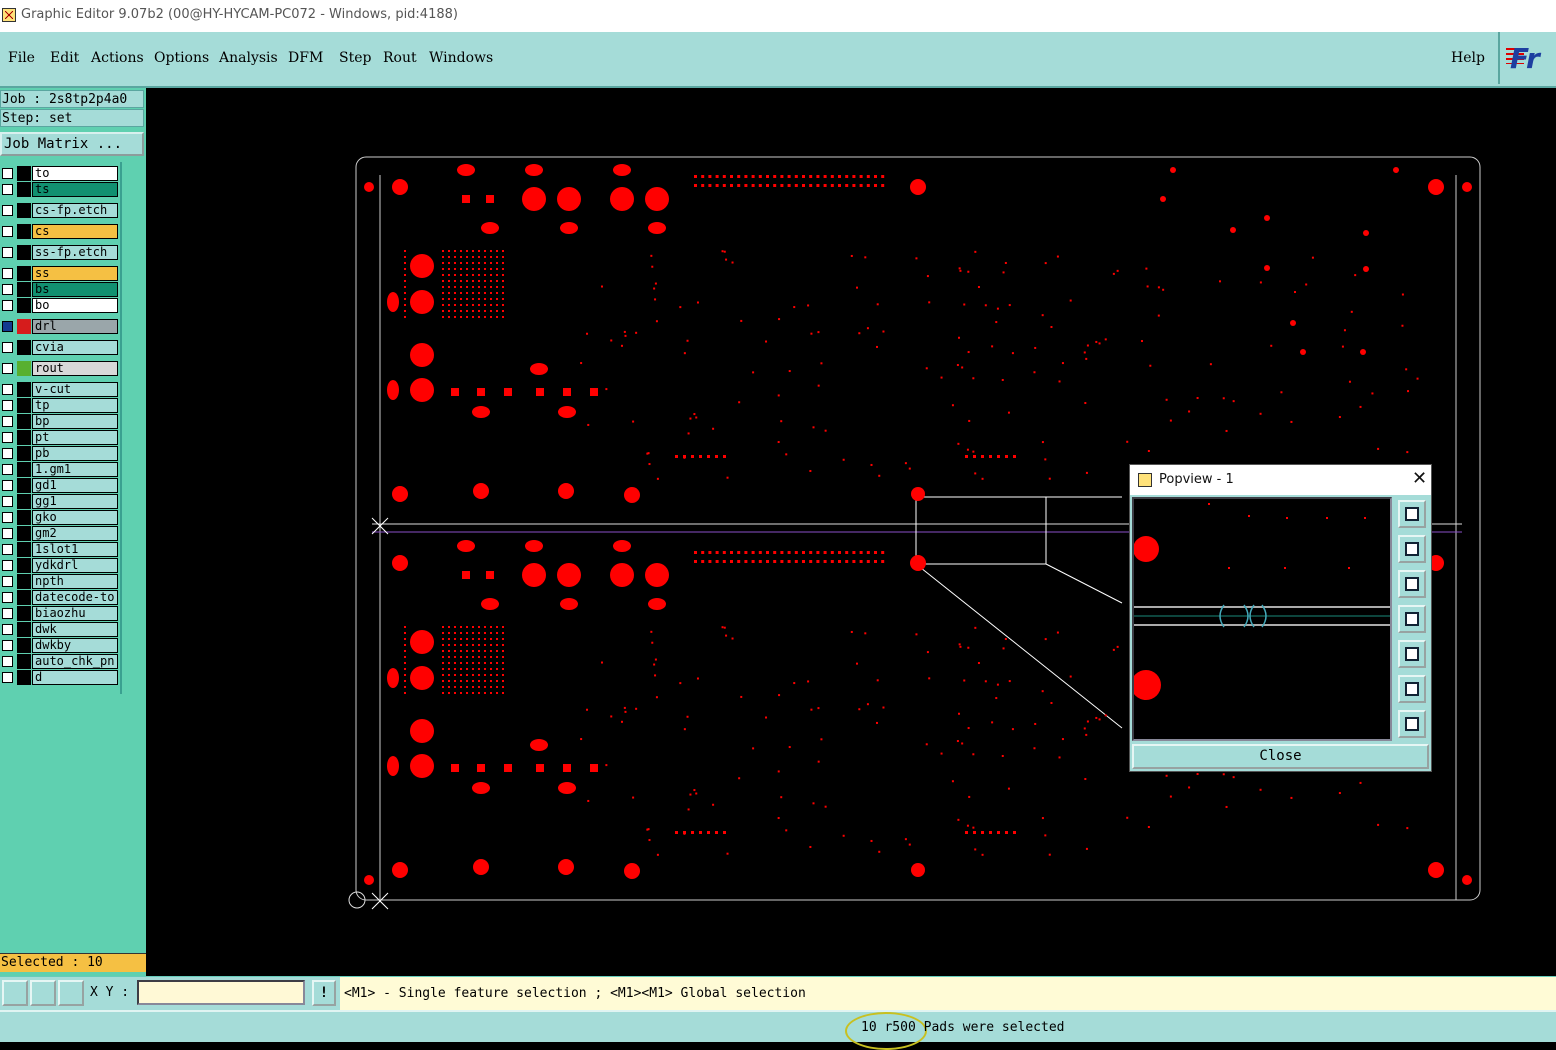 The width and height of the screenshot is (1556, 1050). I want to click on menu-actions: Actions, so click(117, 58).